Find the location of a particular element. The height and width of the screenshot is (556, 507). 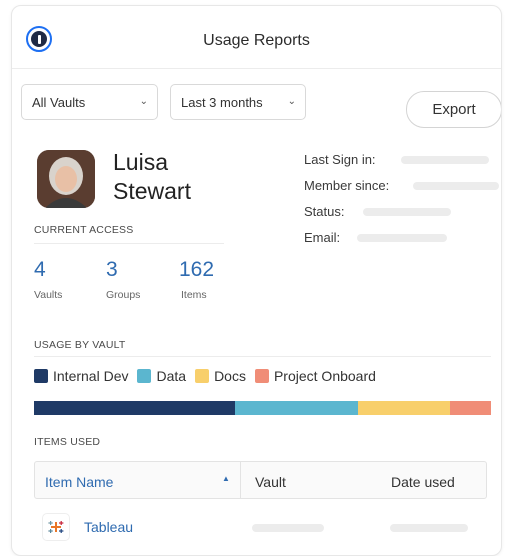

usage-bar-segment-internal-dev is located at coordinates (135, 408).